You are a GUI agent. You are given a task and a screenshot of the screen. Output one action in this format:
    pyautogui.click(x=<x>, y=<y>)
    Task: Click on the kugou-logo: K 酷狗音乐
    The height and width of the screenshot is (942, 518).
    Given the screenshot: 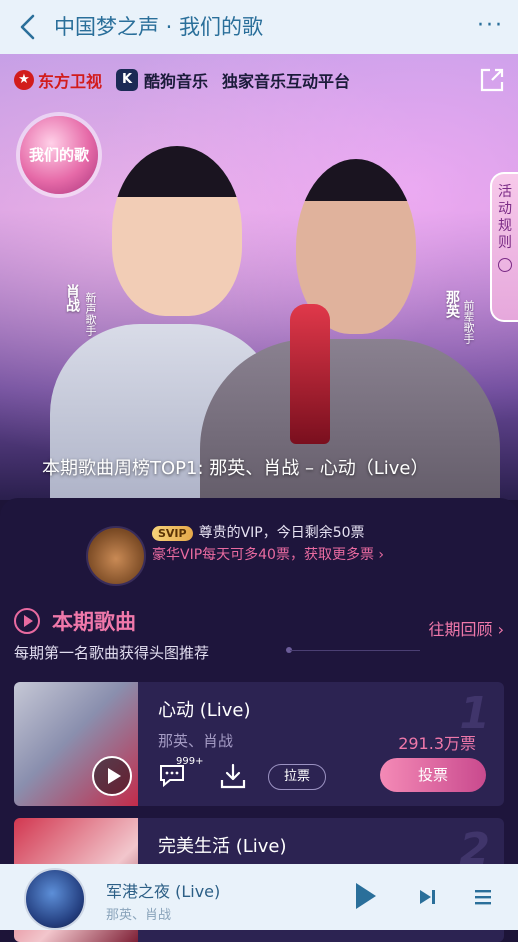 What is the action you would take?
    pyautogui.click(x=162, y=80)
    